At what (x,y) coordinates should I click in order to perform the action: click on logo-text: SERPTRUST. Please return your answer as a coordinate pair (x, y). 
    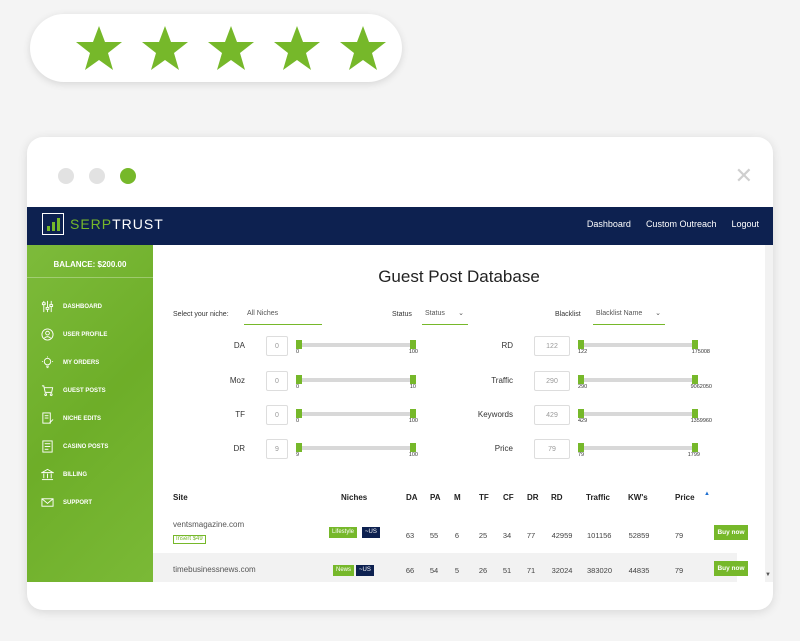
    Looking at the image, I should click on (117, 224).